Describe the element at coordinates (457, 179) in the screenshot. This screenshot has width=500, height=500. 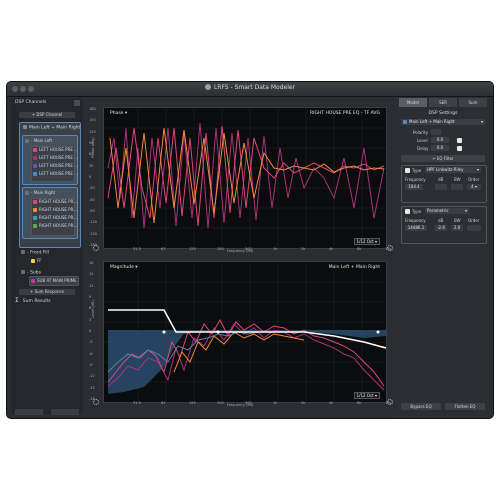
I see `filter-1-bw-label: BW` at that location.